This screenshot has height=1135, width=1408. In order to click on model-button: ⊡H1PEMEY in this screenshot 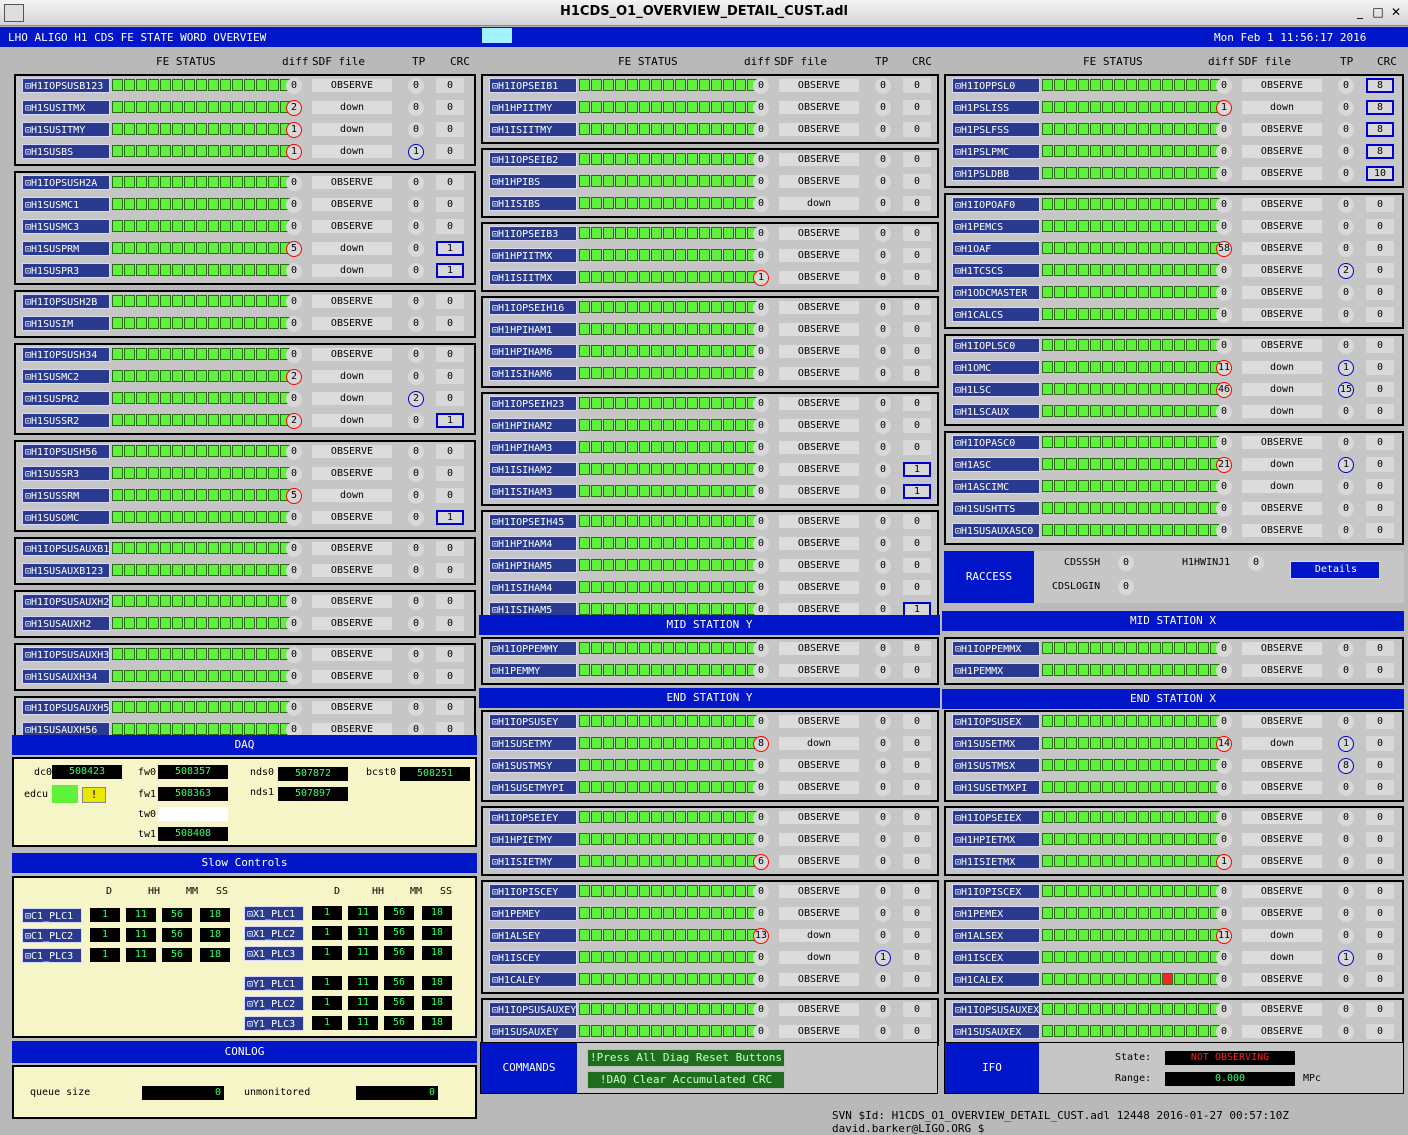, I will do `click(533, 913)`.